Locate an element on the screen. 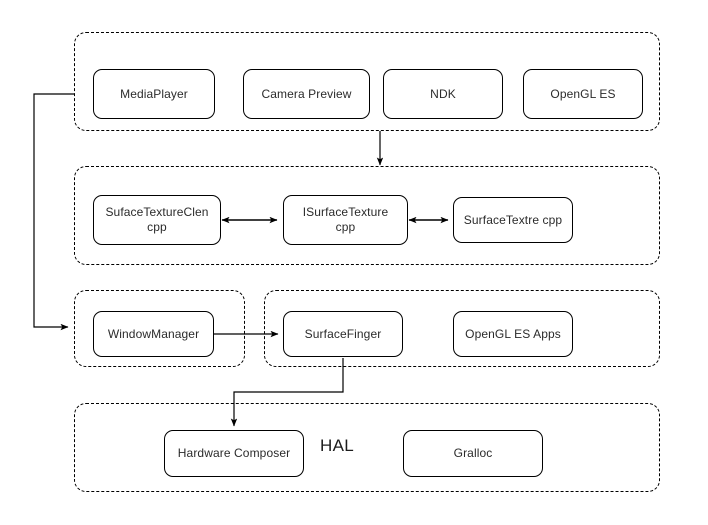 The image size is (708, 525). node-isurface-texture-cpp-label: ISurfaceTexture cpp is located at coordinates (345, 219).